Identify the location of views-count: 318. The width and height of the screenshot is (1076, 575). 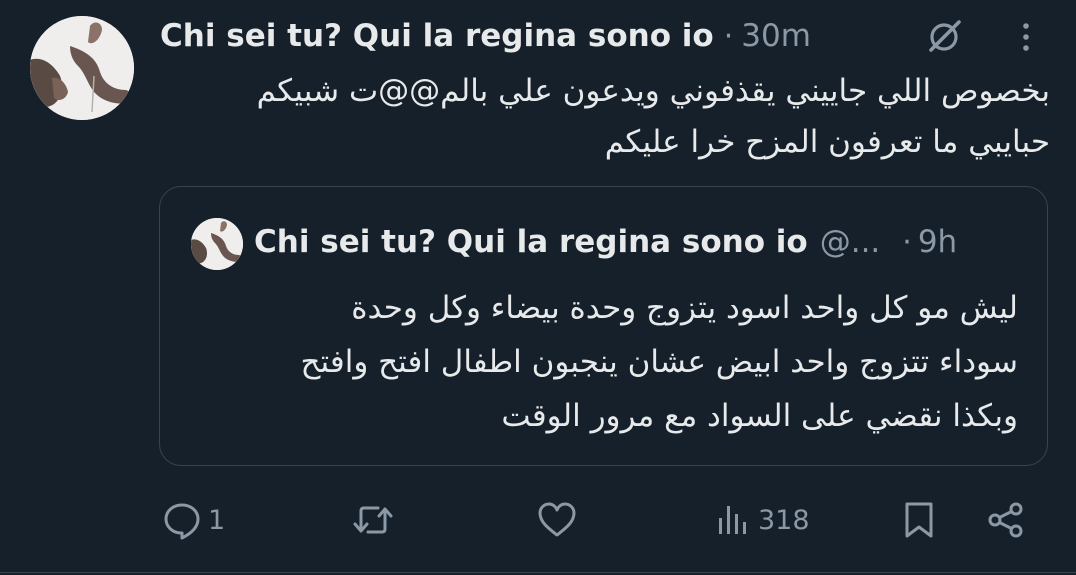
(784, 520).